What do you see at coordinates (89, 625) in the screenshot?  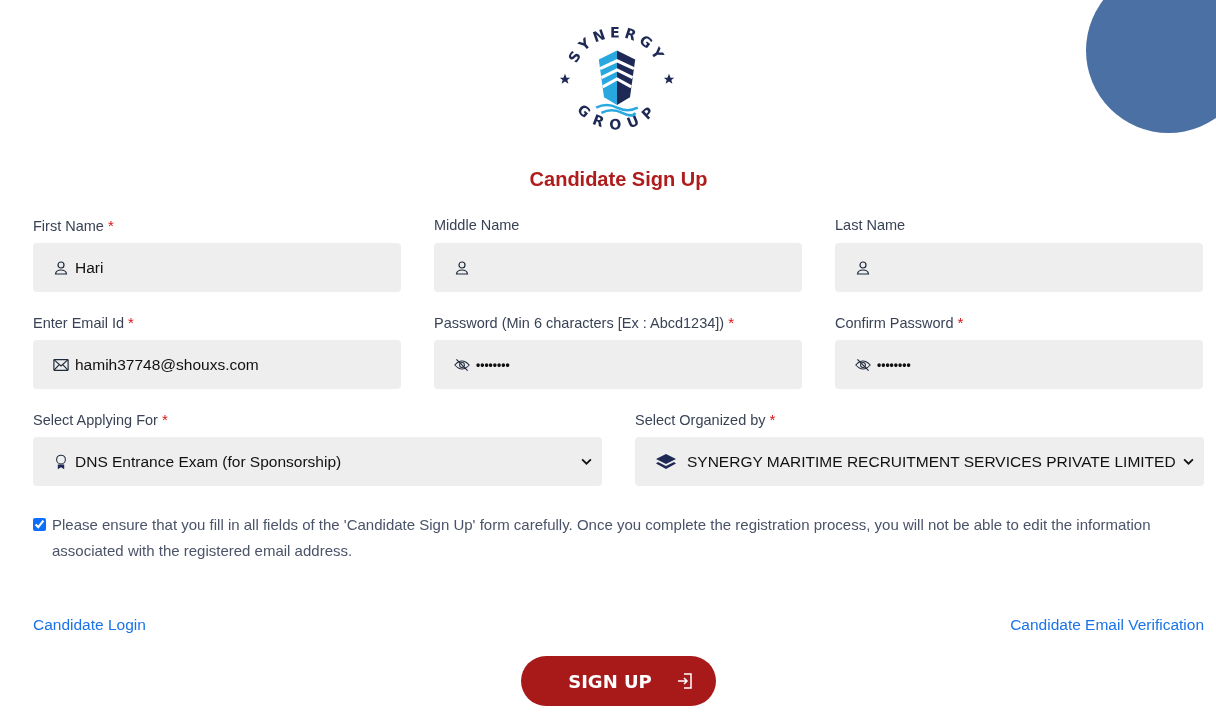 I see `text-link: Candidate Login` at bounding box center [89, 625].